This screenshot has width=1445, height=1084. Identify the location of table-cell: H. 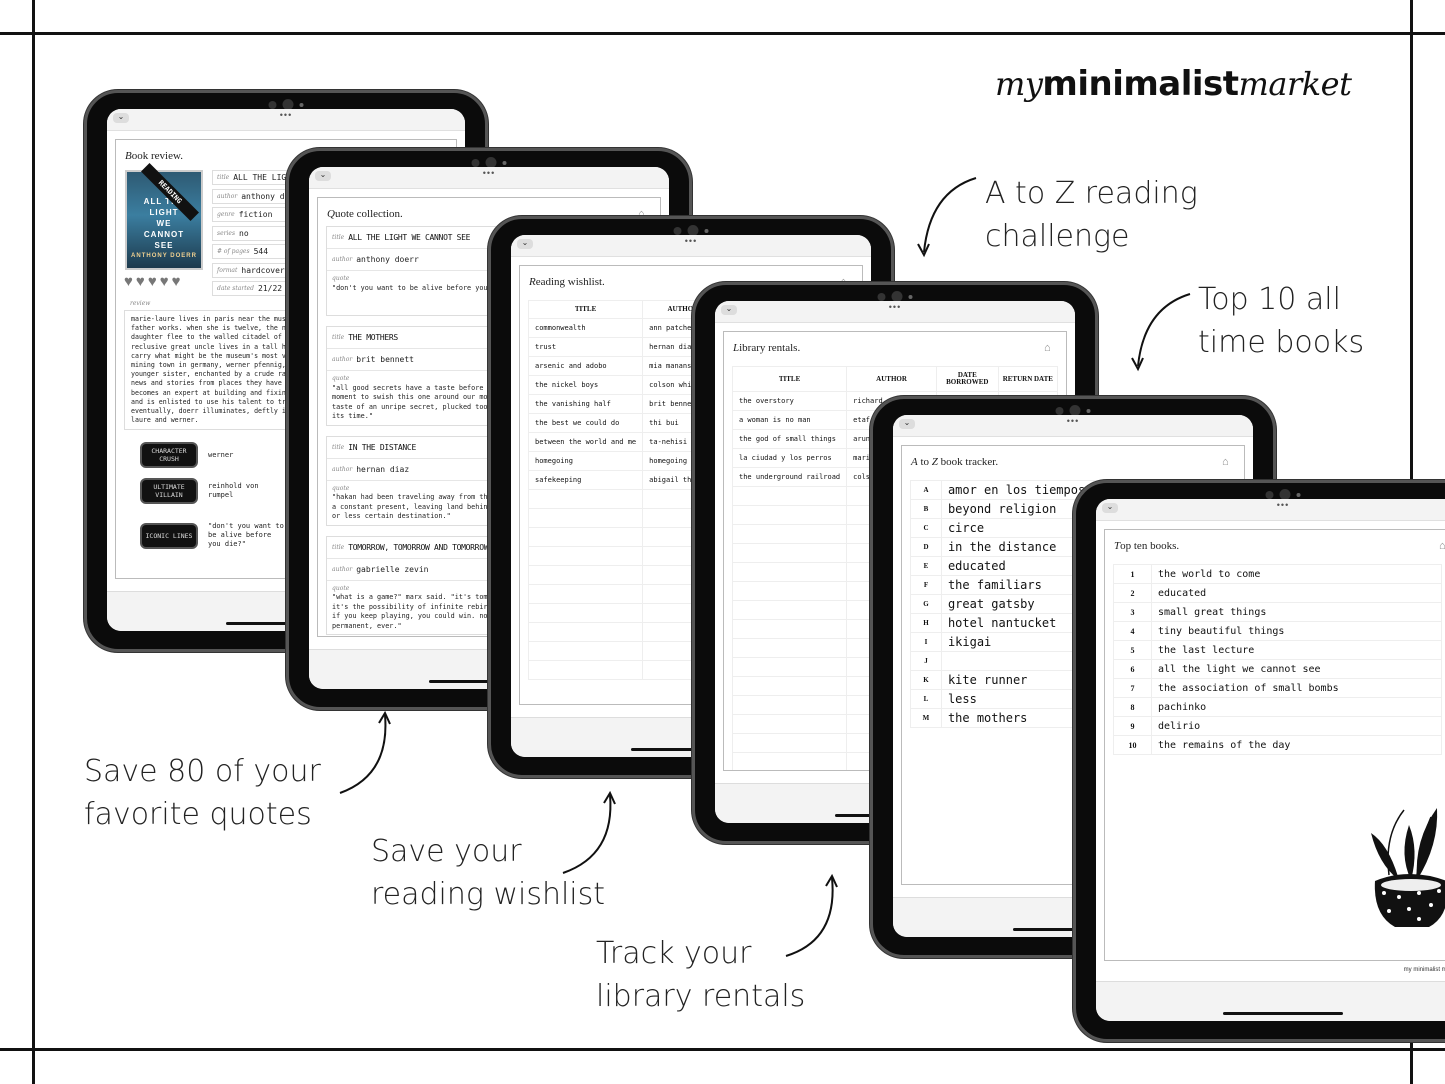
(926, 623).